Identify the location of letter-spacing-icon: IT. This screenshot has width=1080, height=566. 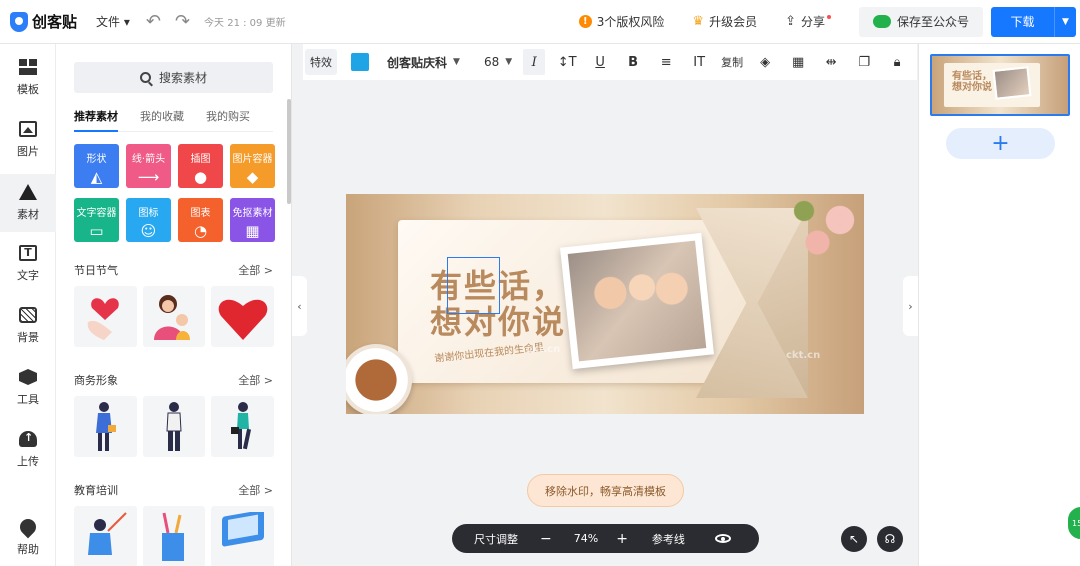
(699, 62).